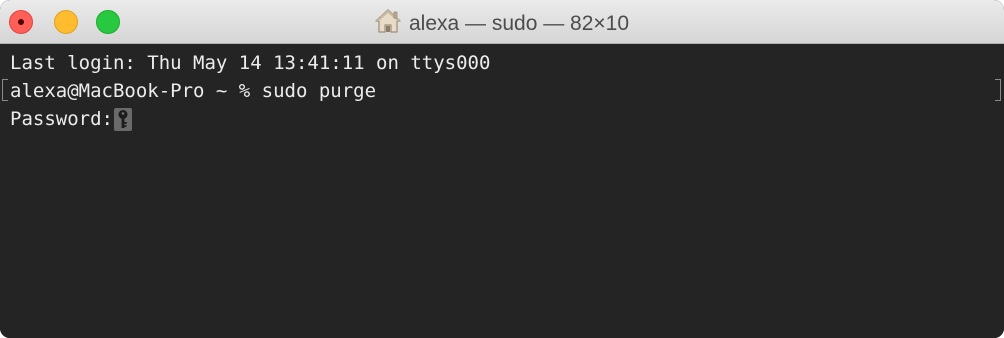 The image size is (1004, 338). Describe the element at coordinates (5, 90) in the screenshot. I see `prompt-mark-left` at that location.